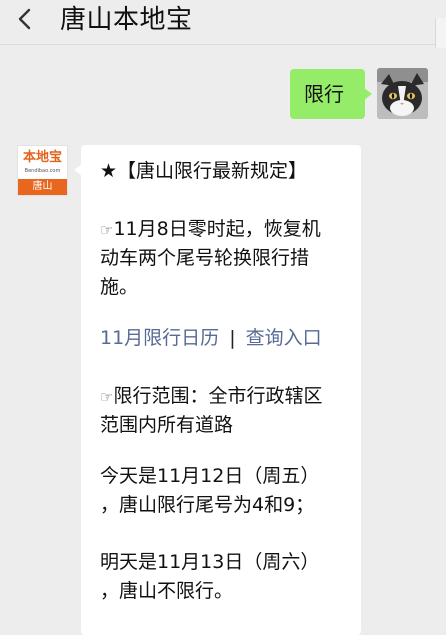  I want to click on links-row: 11月限行日历 | 查询入口, so click(227, 338).